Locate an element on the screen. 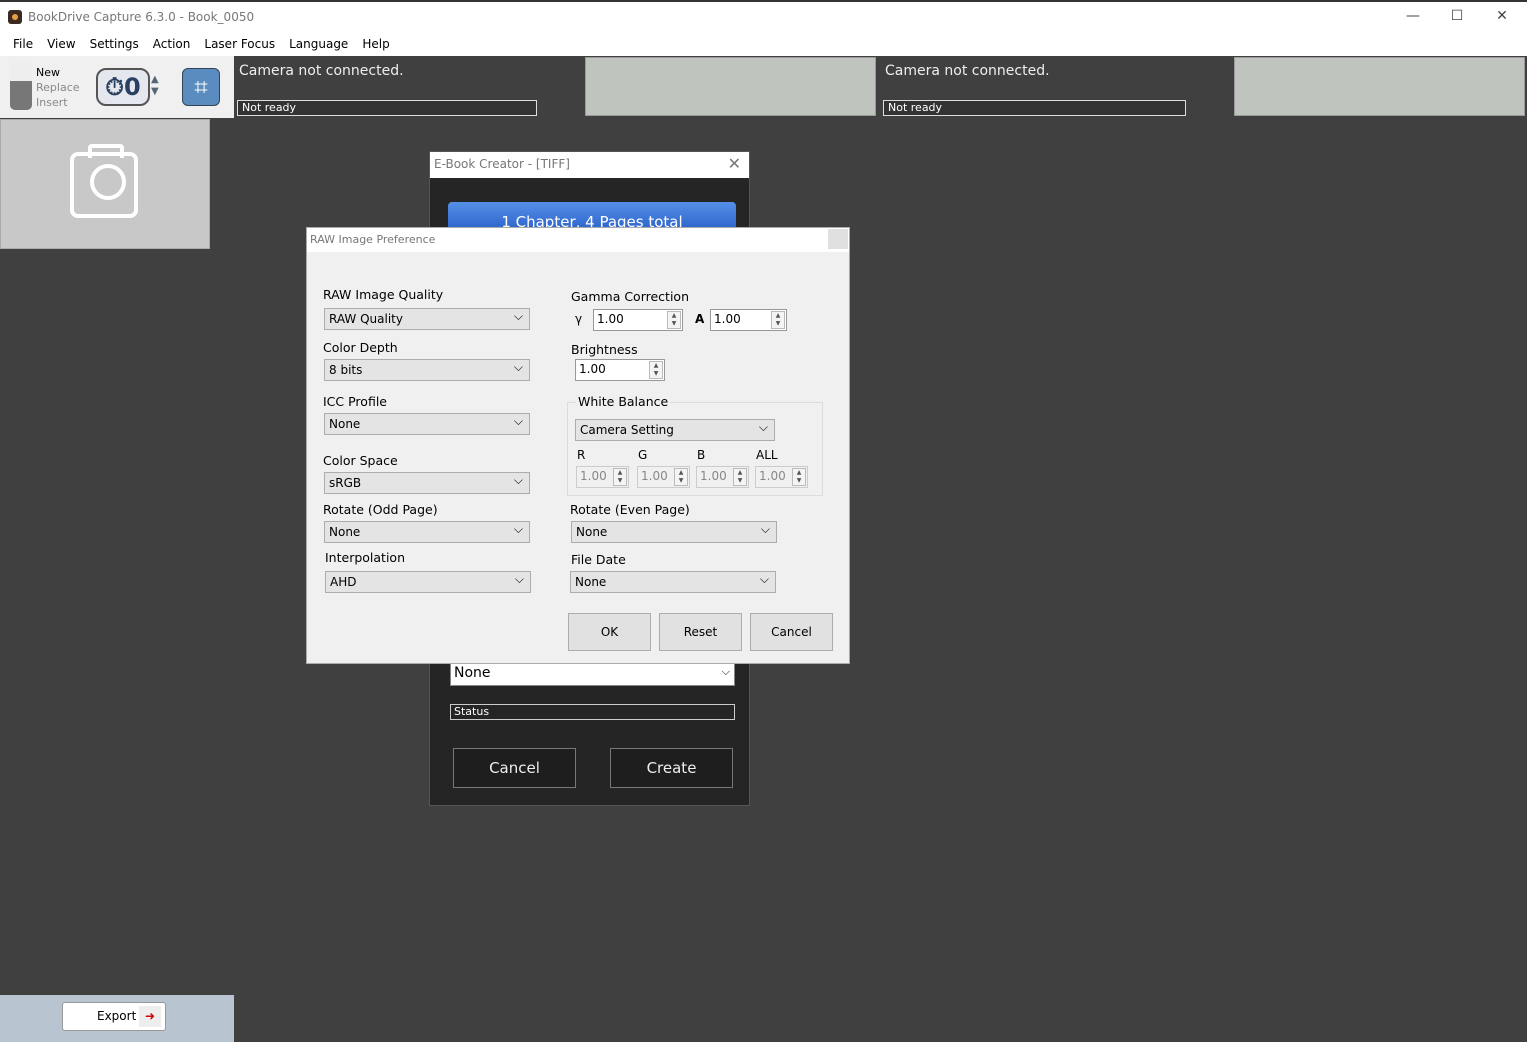  timer-button: ⏱0 is located at coordinates (123, 87).